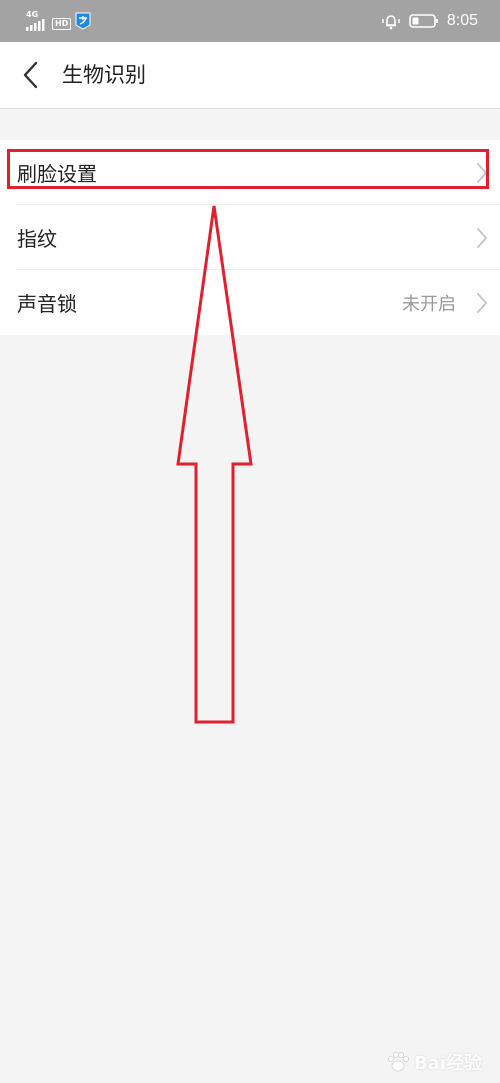 The width and height of the screenshot is (500, 1083). I want to click on status-right-group: 8:05, so click(429, 21).